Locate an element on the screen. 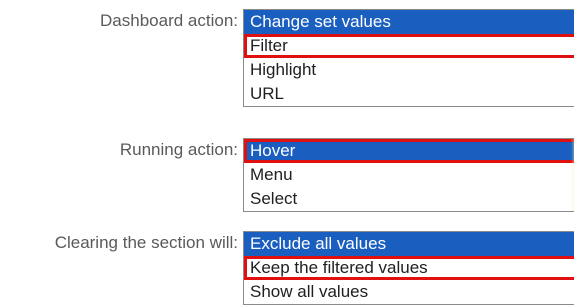 The height and width of the screenshot is (308, 574). running-action-label: Running action: is located at coordinates (178, 149).